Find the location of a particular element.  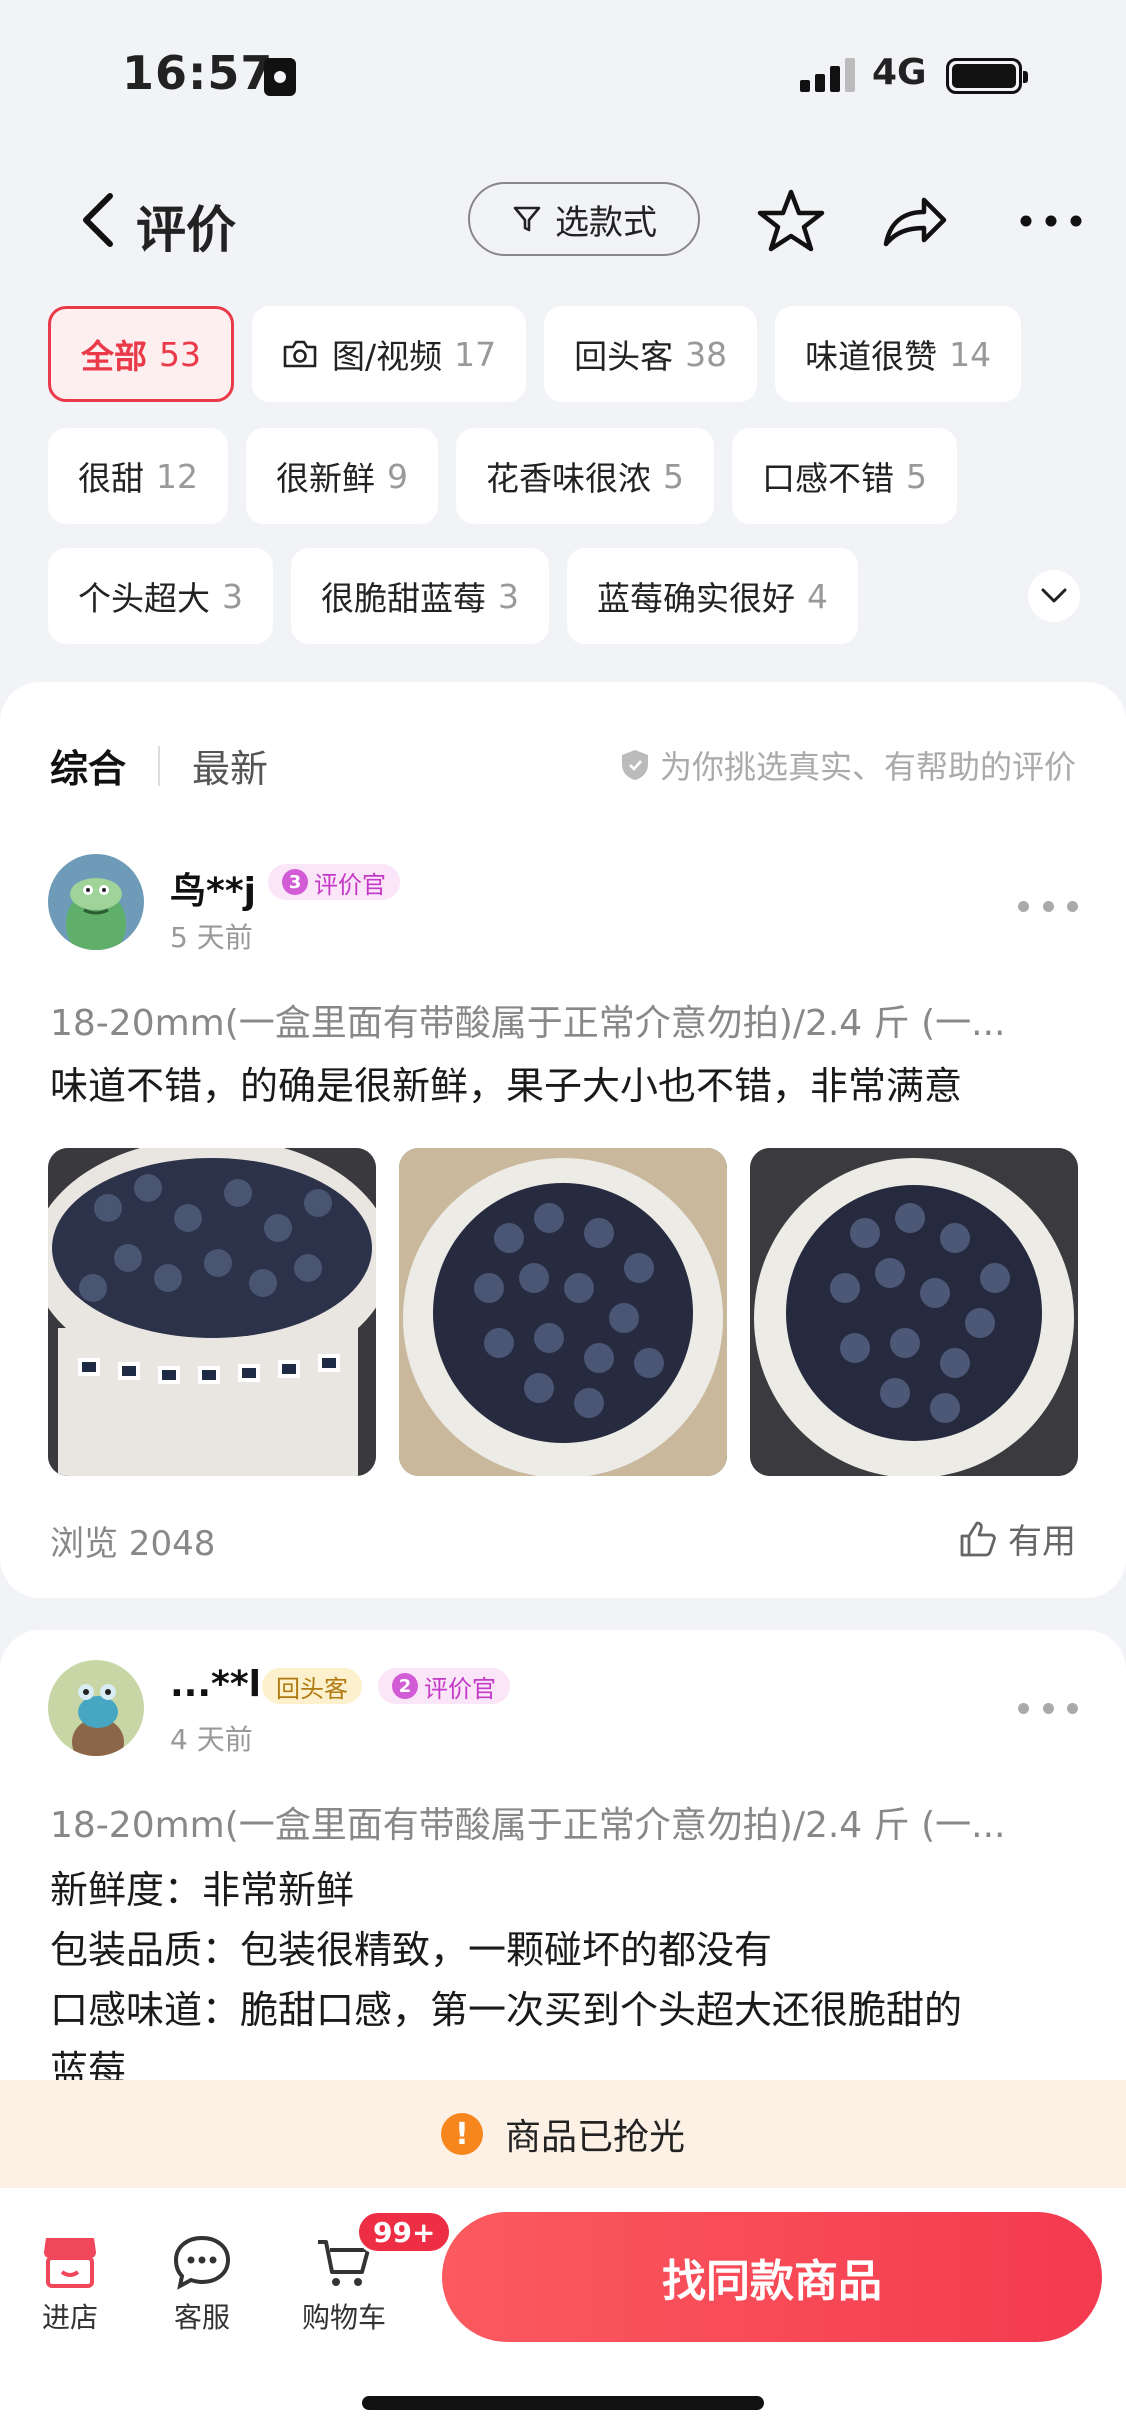

curation-hint: 为你挑选真实、有帮助的评价 is located at coordinates (848, 765).